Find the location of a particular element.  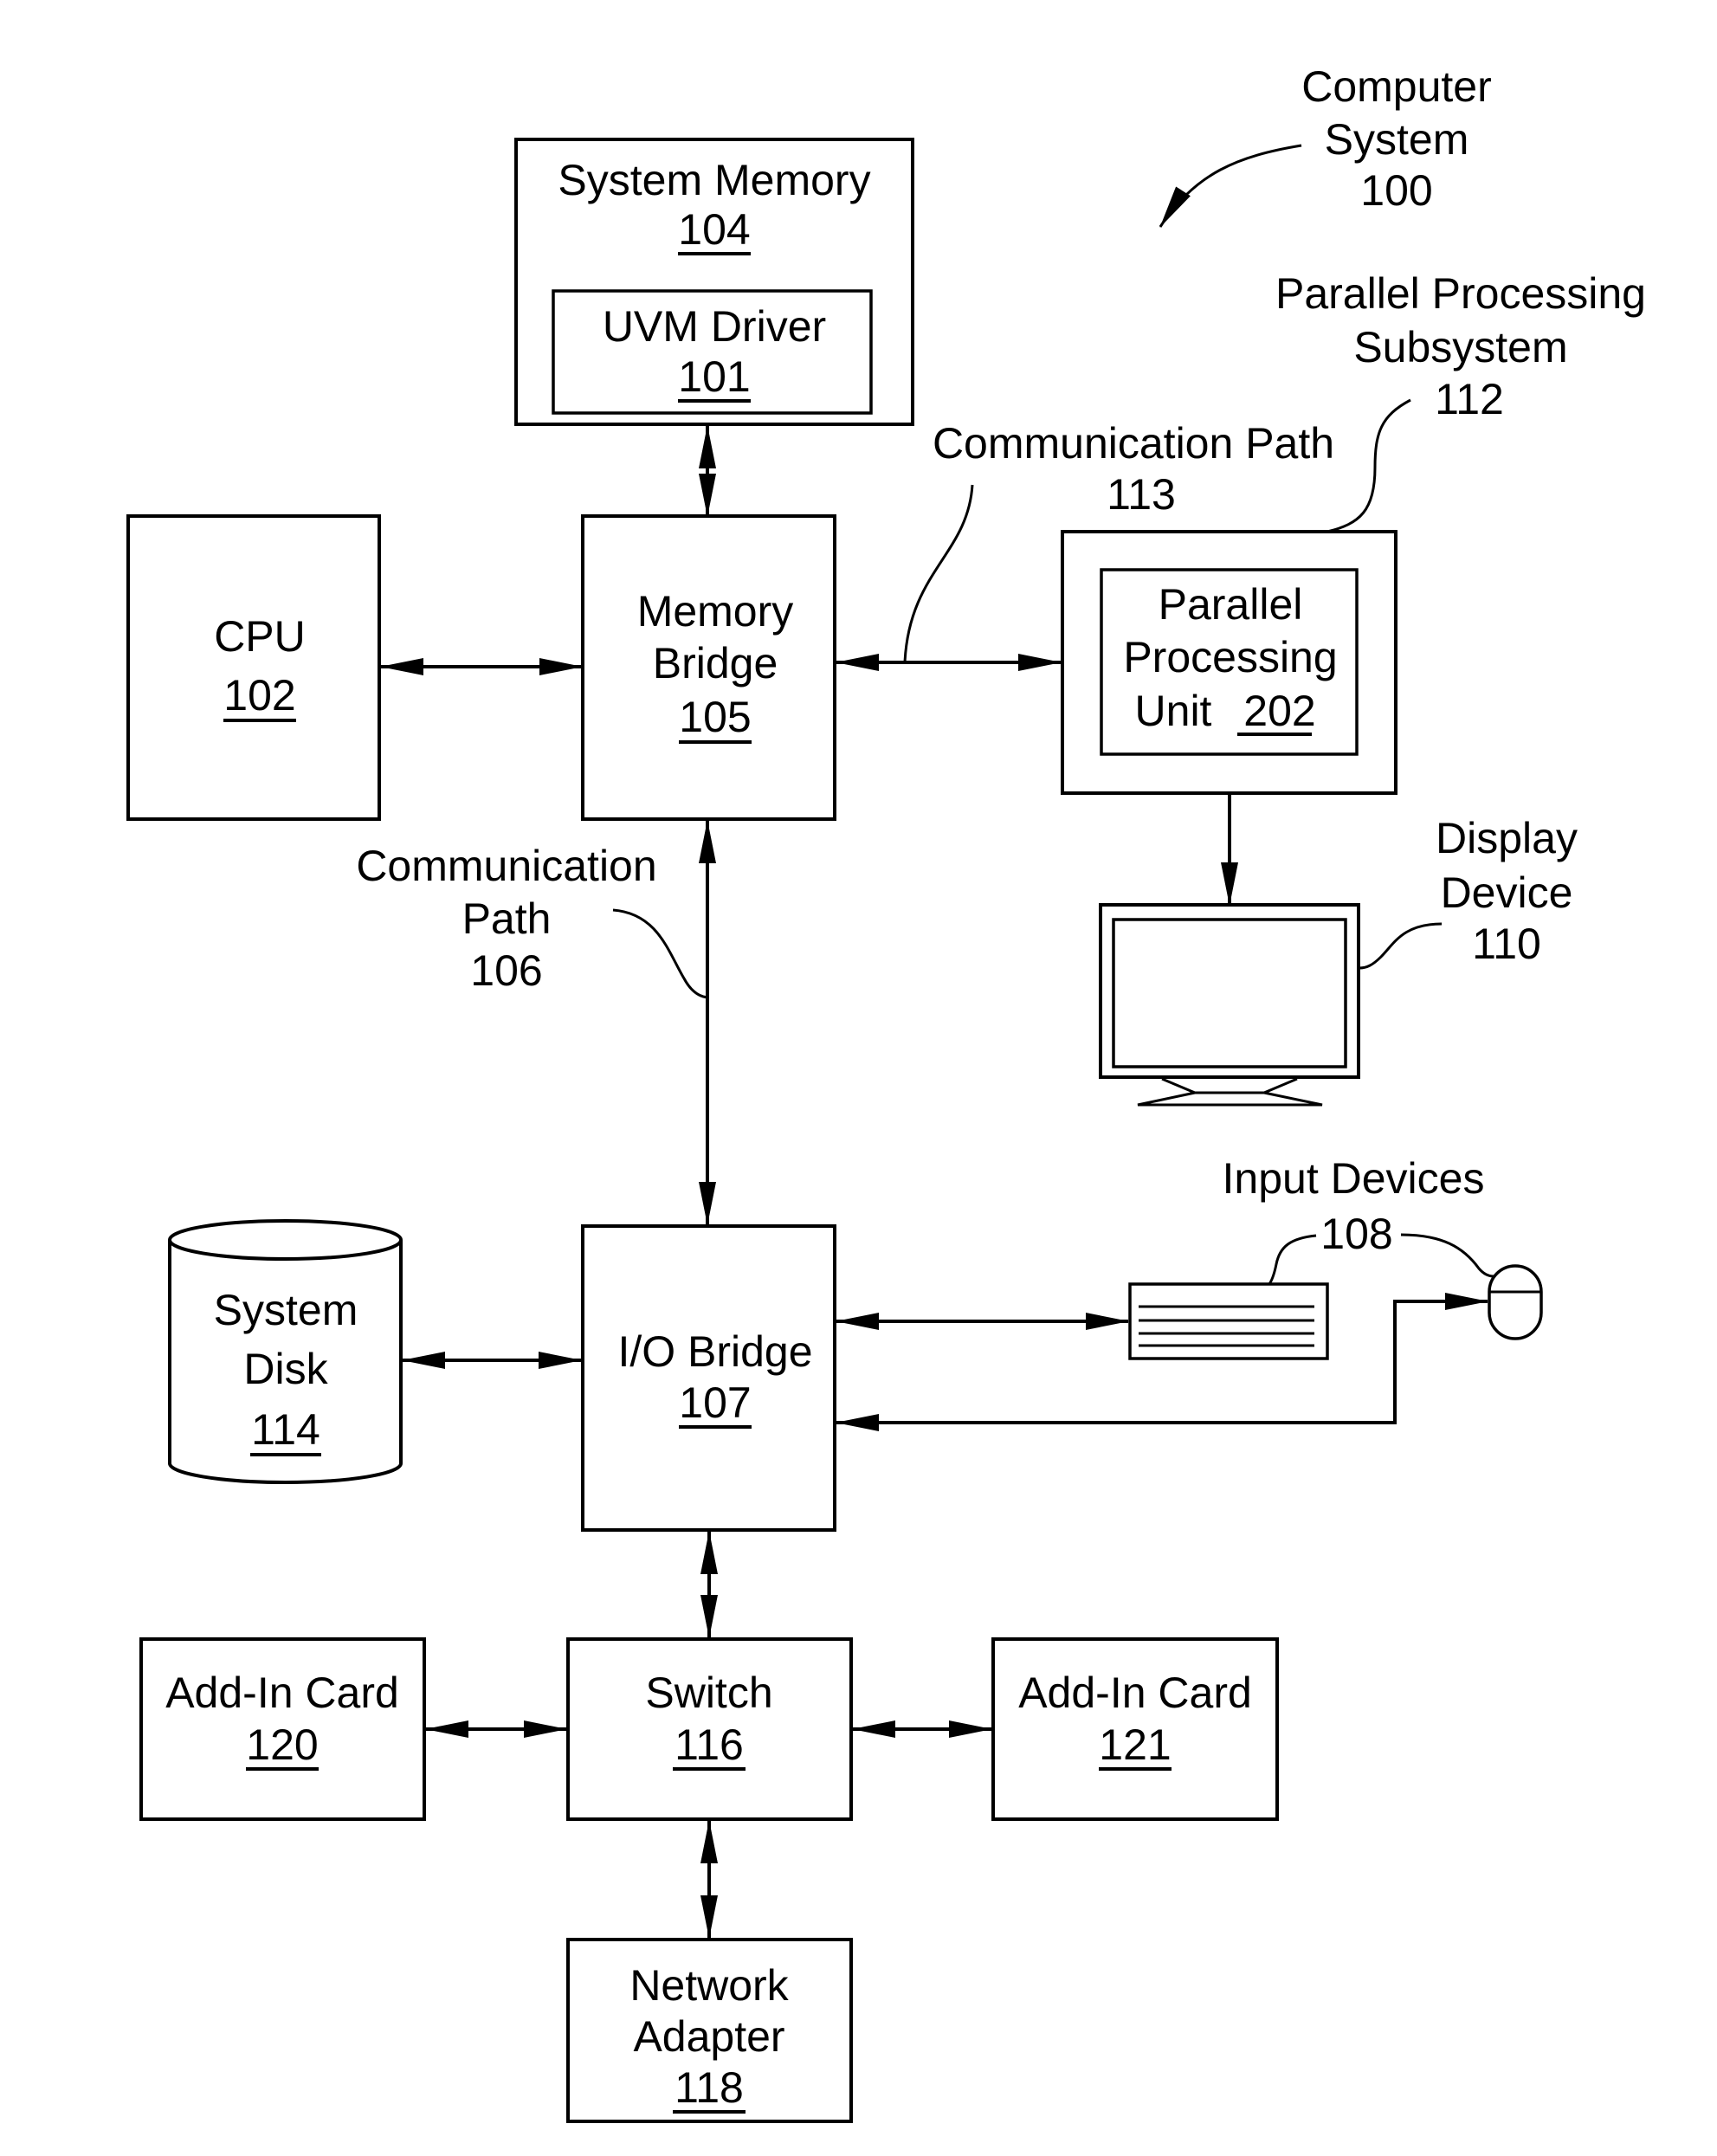

system-disk-ref: 114 is located at coordinates (285, 1429).